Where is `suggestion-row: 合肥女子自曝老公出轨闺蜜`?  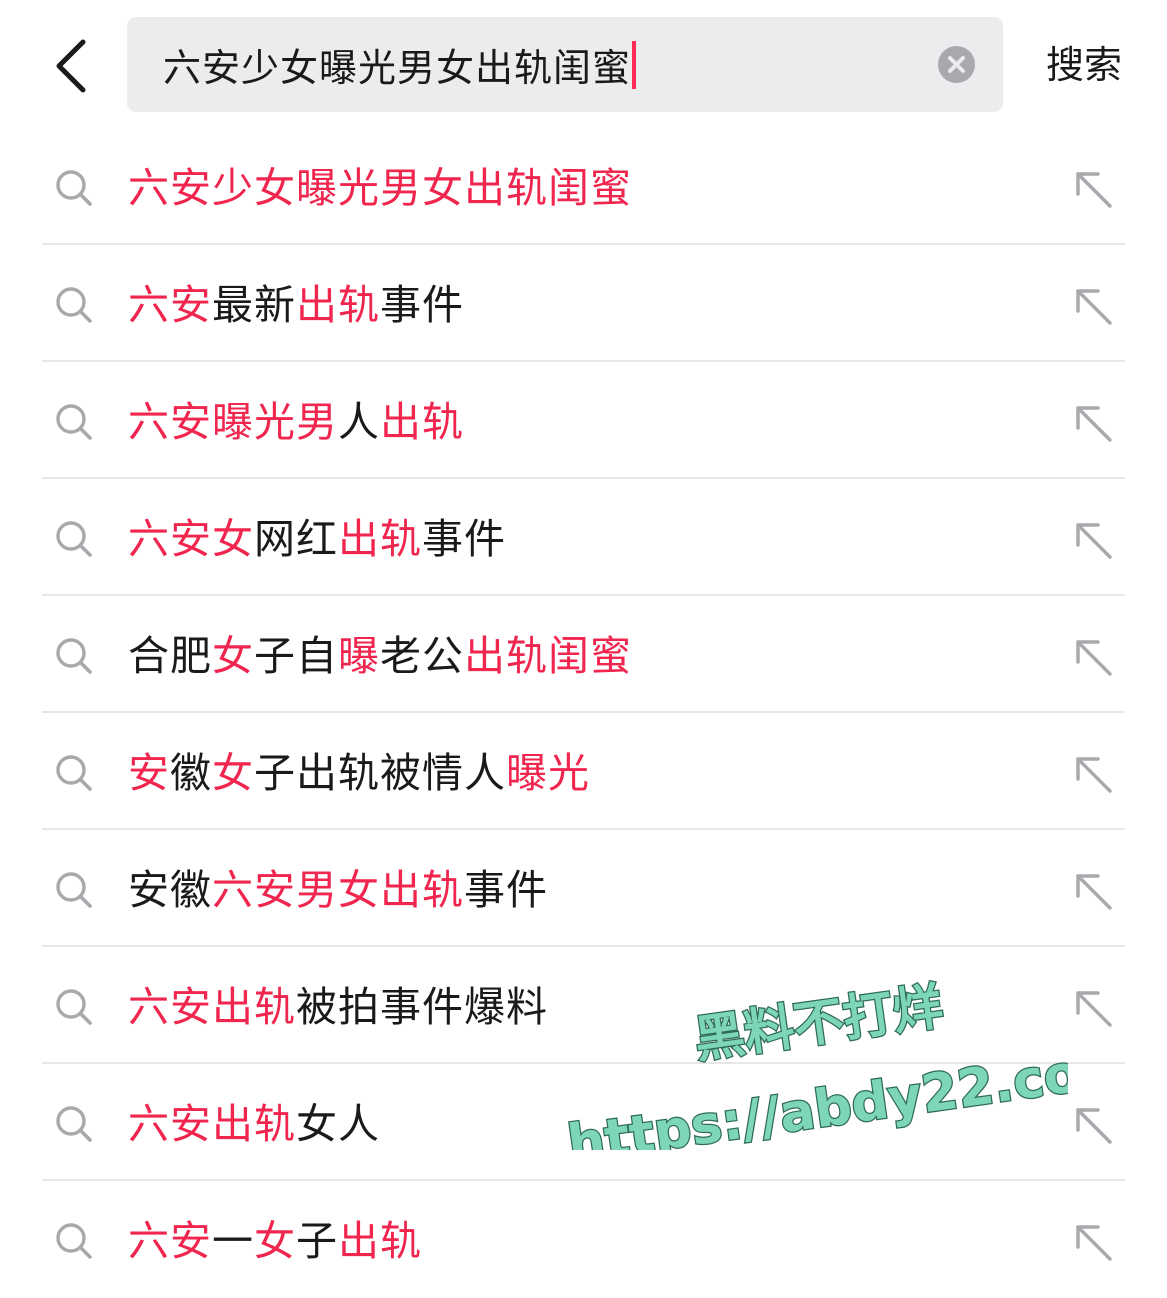
suggestion-row: 合肥女子自曝老公出轨闺蜜 is located at coordinates (583, 654).